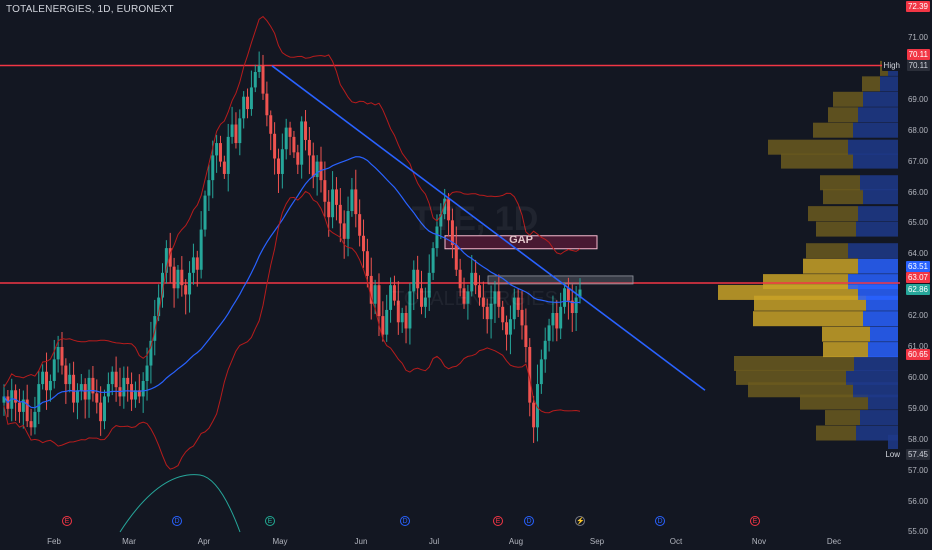 The height and width of the screenshot is (550, 932). What do you see at coordinates (892, 454) in the screenshot?
I see `low-label: Low` at bounding box center [892, 454].